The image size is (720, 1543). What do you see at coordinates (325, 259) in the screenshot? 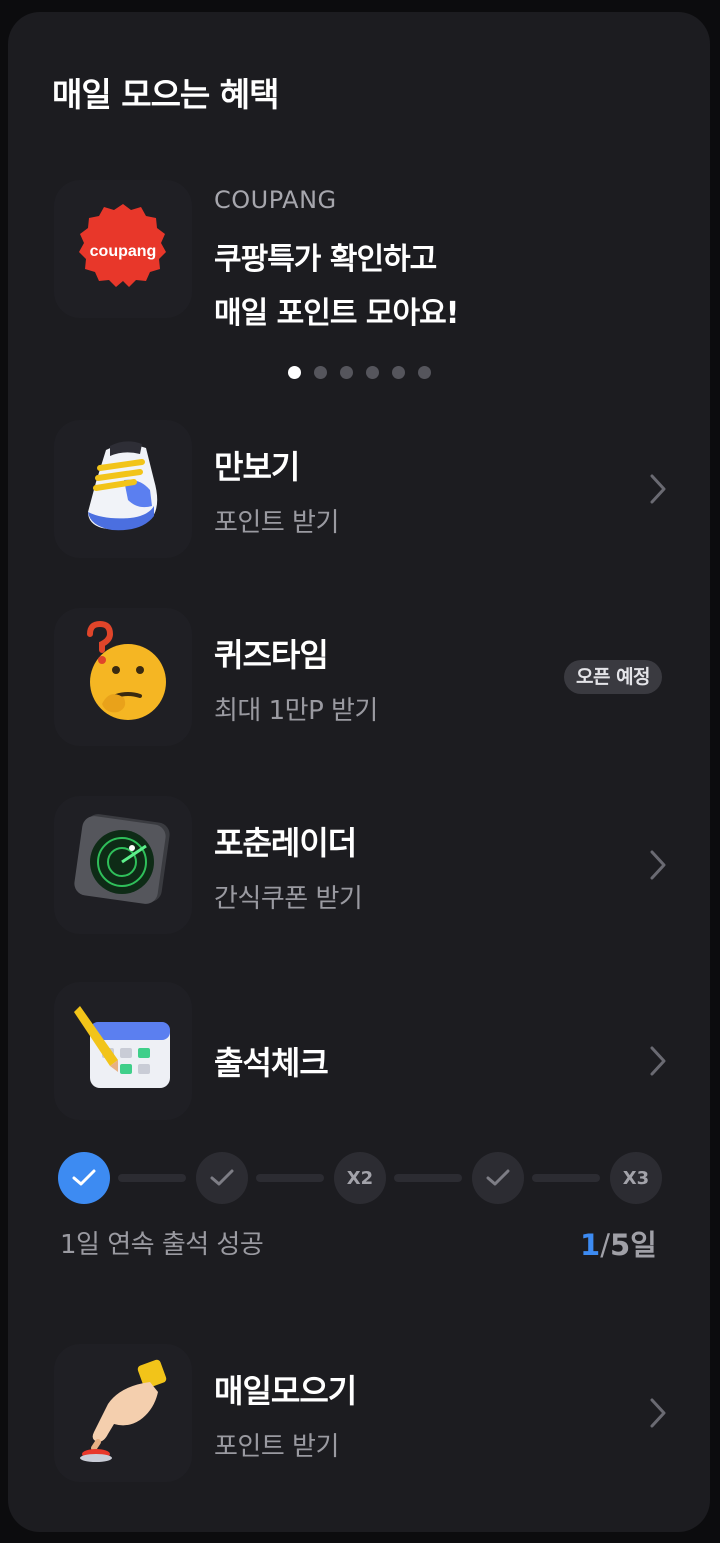
I see `banner-headline-1: 쿠팡특가 확인하고` at bounding box center [325, 259].